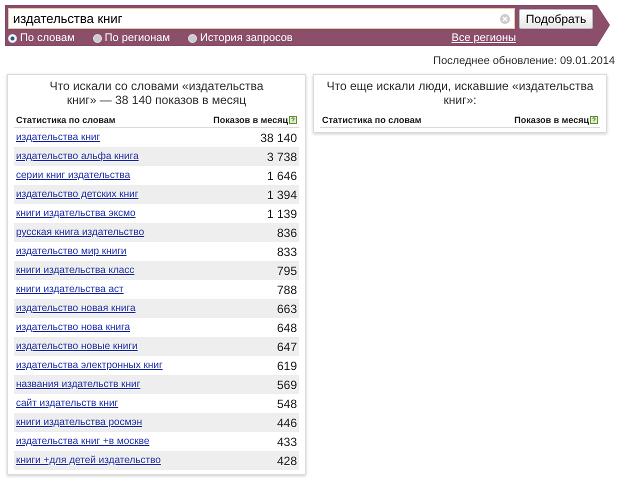 The image size is (620, 483). I want to click on count-cell: 619, so click(286, 365).